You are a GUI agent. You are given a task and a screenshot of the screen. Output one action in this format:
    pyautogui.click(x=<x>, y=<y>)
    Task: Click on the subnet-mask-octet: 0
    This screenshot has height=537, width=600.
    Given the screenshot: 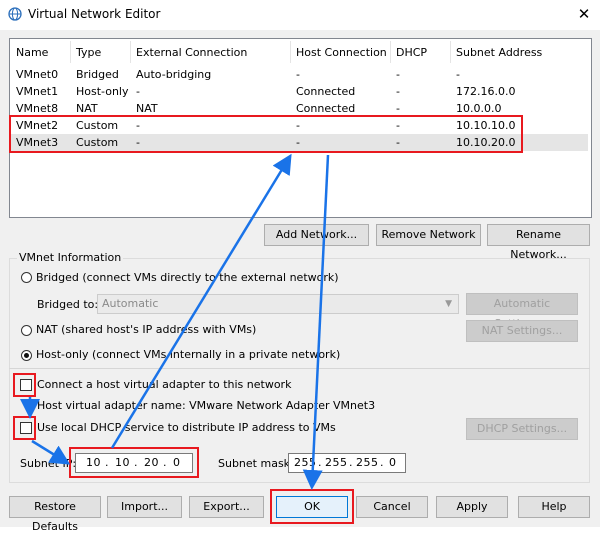 What is the action you would take?
    pyautogui.click(x=393, y=462)
    